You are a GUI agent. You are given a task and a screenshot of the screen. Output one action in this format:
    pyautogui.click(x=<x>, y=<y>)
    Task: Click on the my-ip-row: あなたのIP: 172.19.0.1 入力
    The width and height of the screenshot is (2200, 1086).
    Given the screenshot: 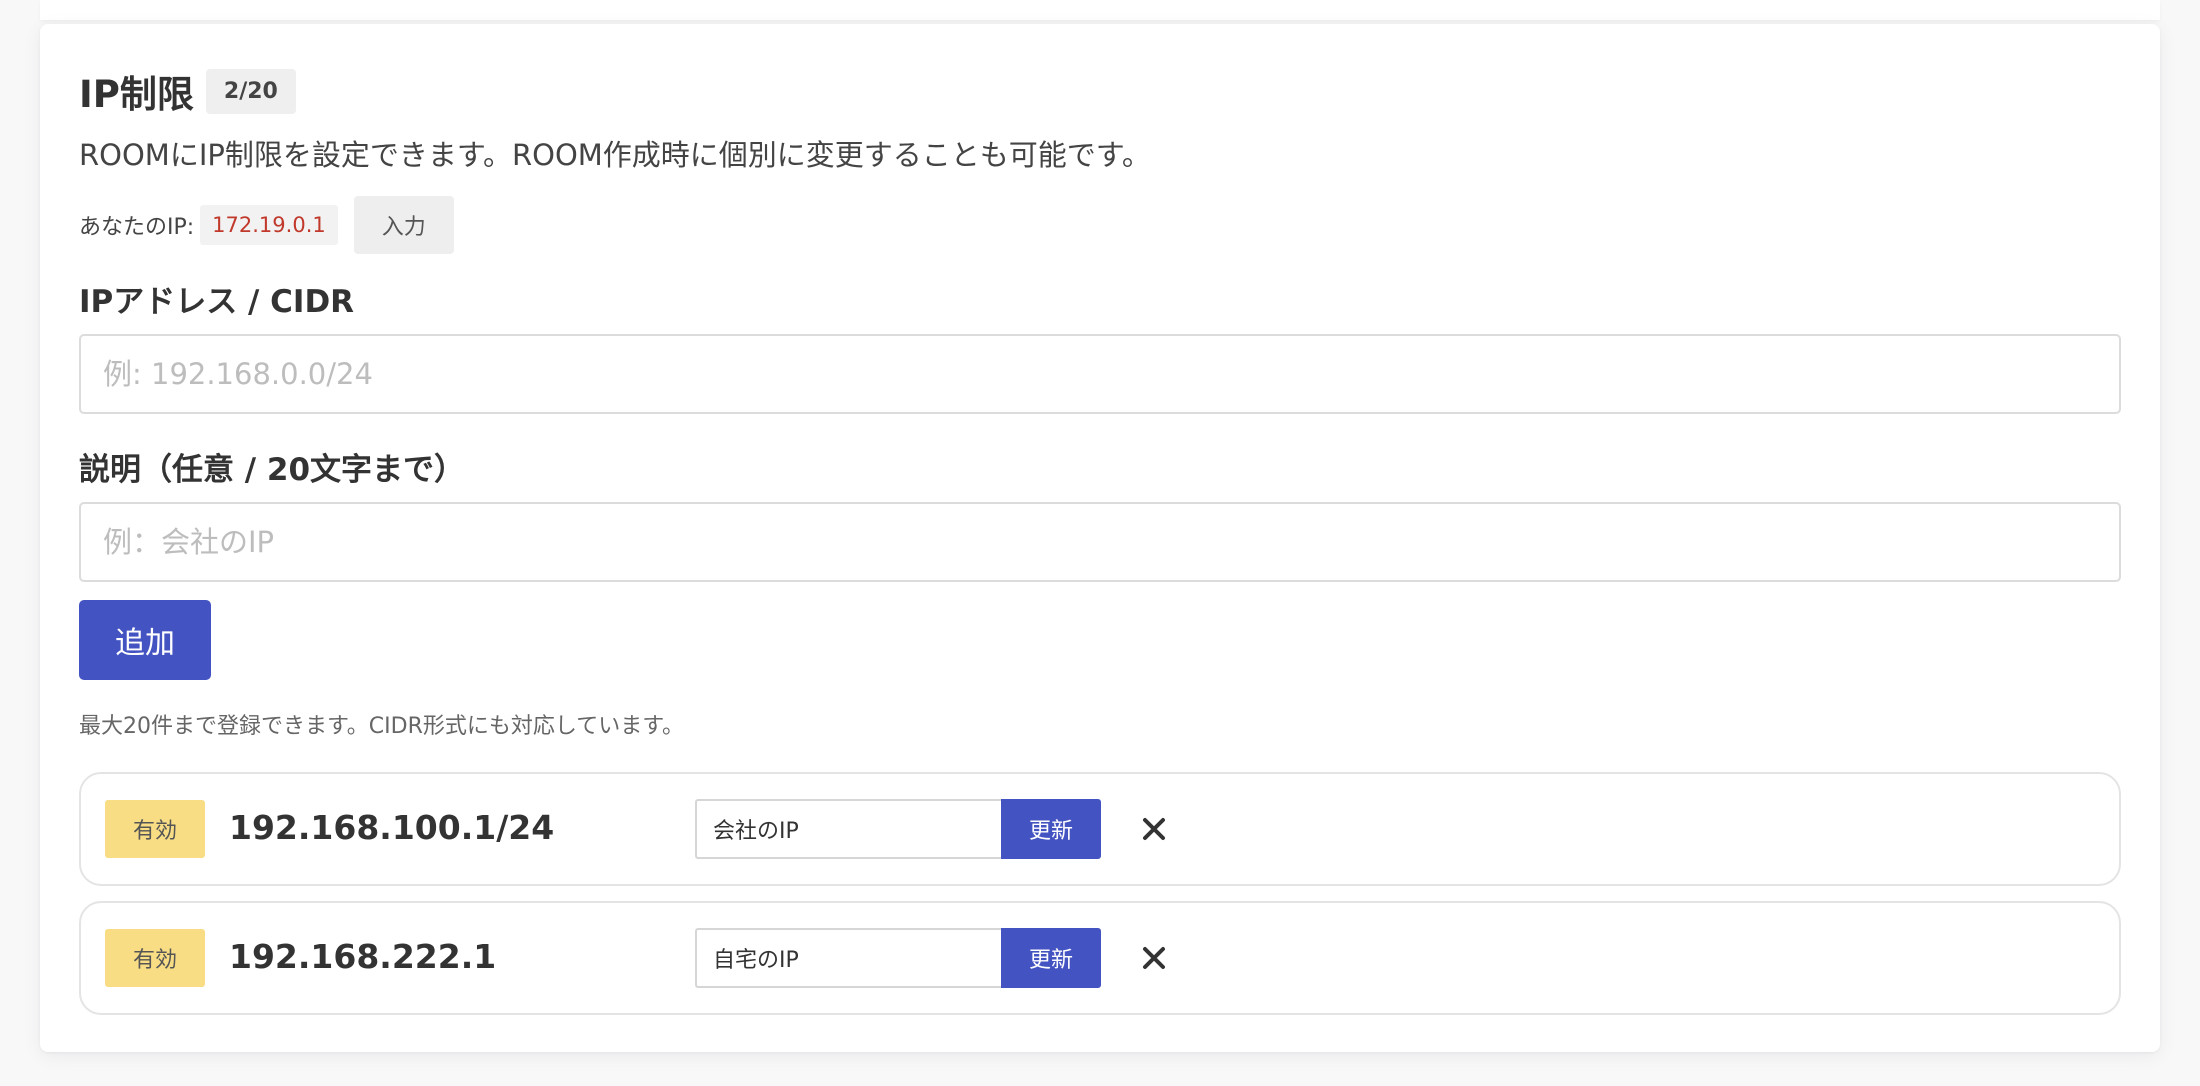 What is the action you would take?
    pyautogui.click(x=266, y=225)
    